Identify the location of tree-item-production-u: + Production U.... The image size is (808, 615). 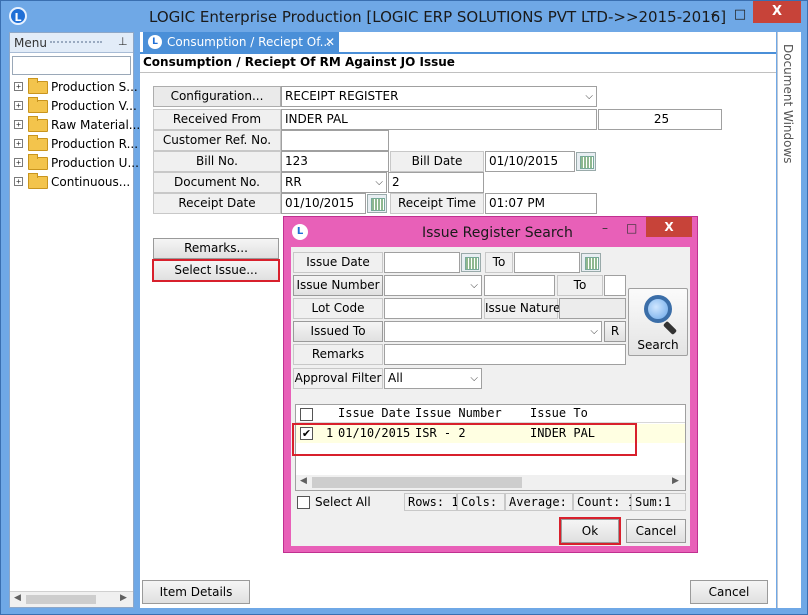
(74, 163).